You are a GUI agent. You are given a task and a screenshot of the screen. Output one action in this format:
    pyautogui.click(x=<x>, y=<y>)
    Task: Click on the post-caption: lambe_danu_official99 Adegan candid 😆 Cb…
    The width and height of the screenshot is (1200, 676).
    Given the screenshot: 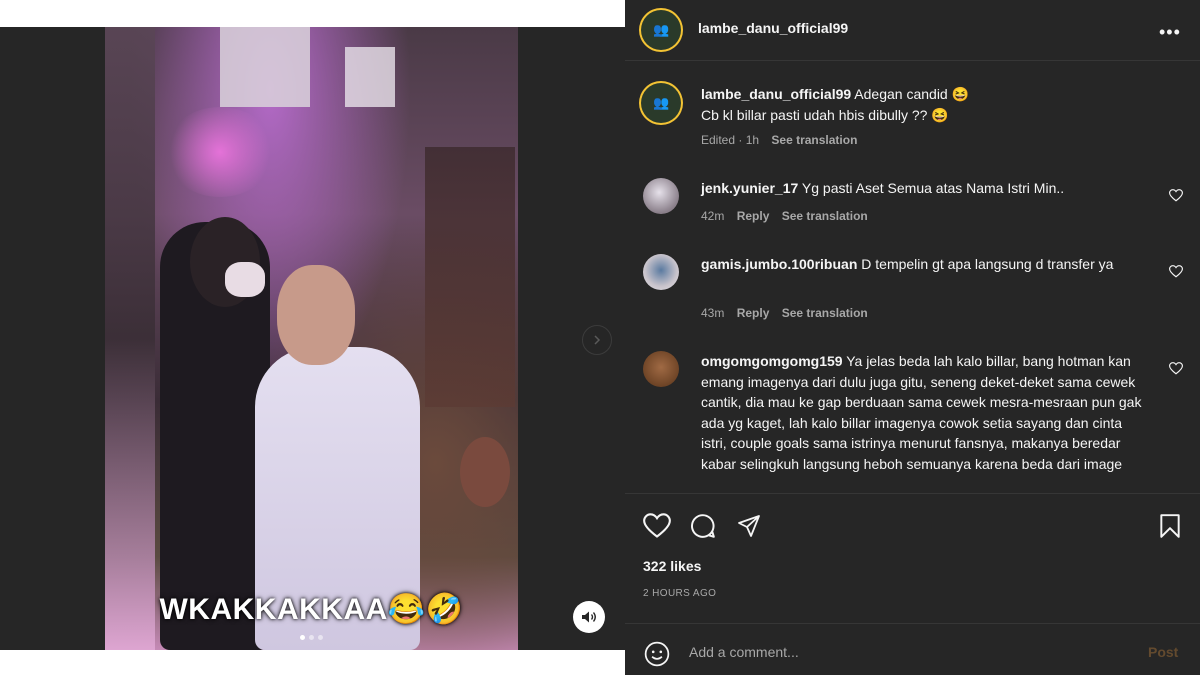 What is the action you would take?
    pyautogui.click(x=926, y=104)
    